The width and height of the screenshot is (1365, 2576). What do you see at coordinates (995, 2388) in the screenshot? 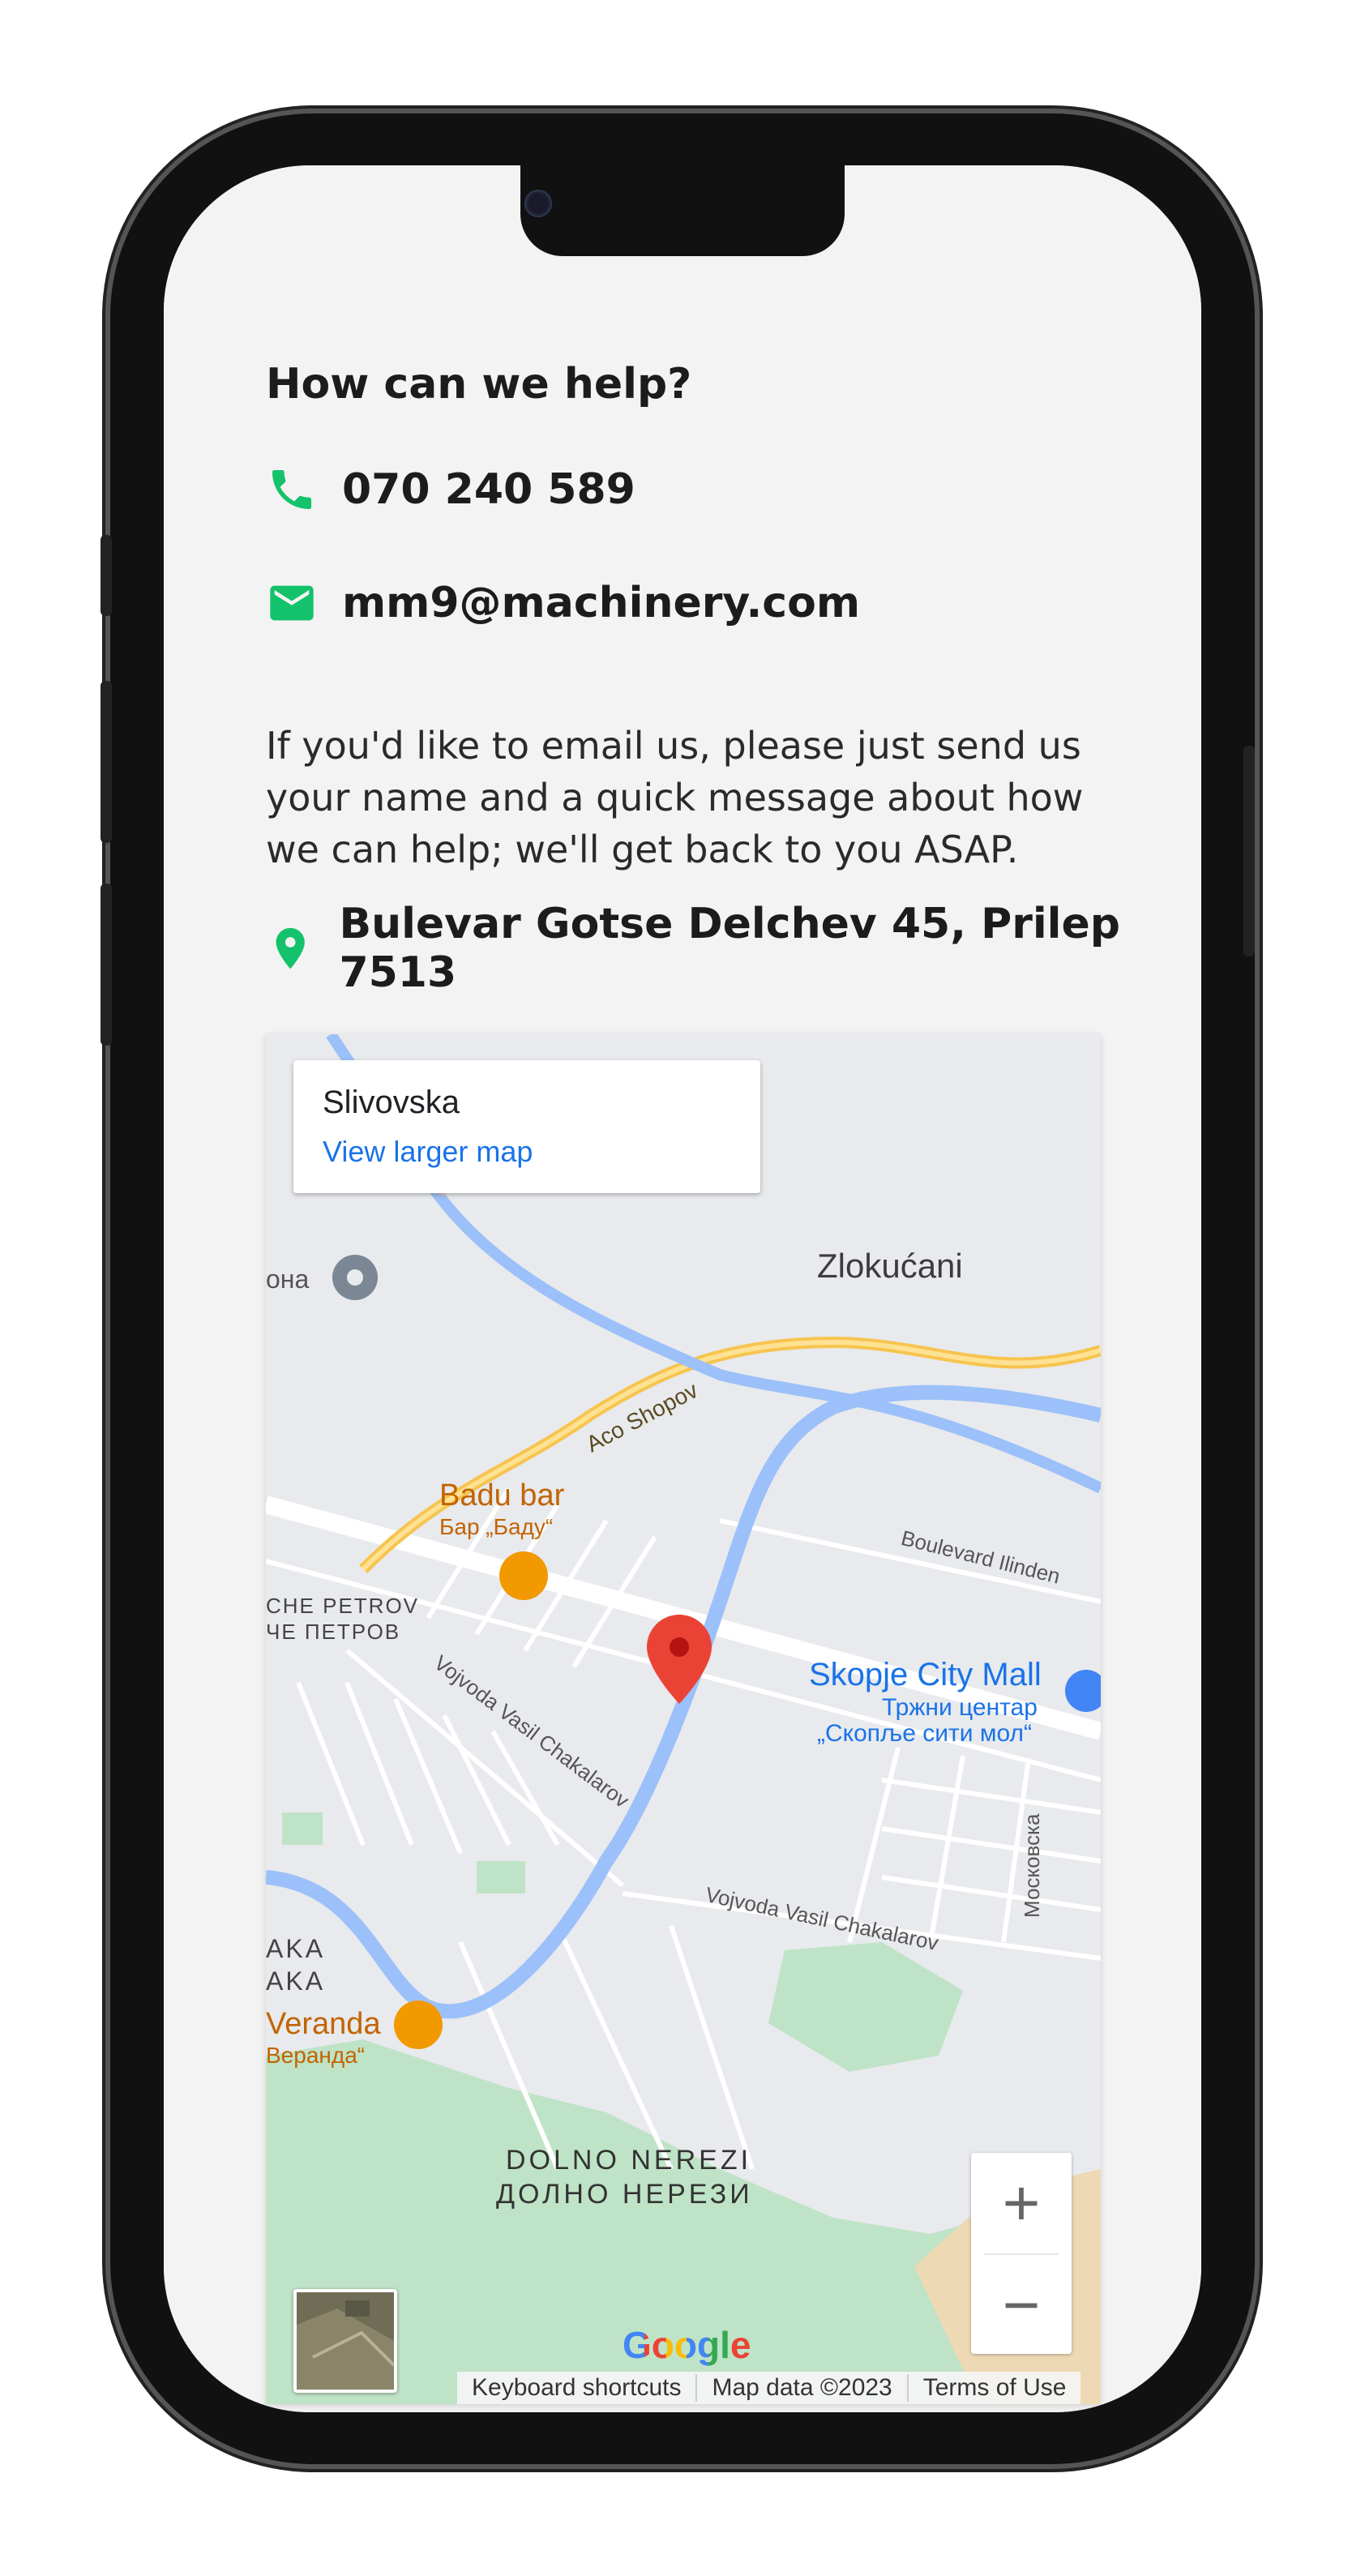
I see `terms-of-use-link: Terms of Use` at bounding box center [995, 2388].